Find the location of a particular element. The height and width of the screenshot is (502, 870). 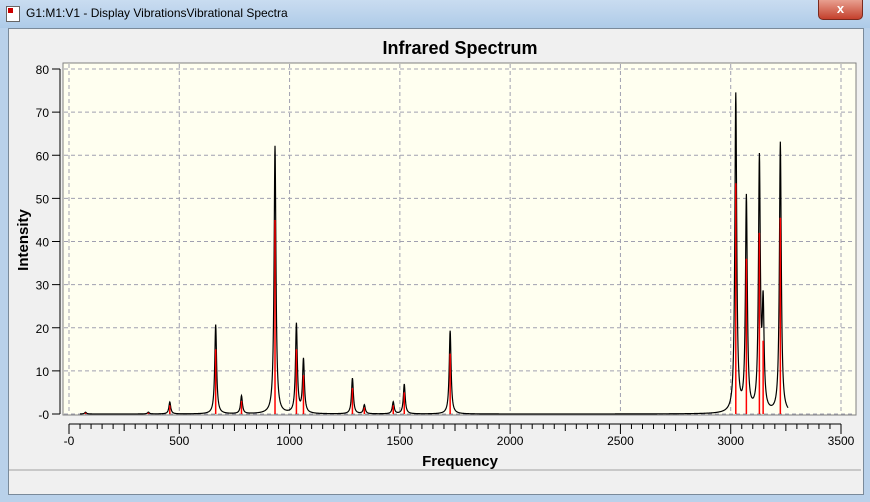

y-axis-label: Intensity is located at coordinates (23, 240).